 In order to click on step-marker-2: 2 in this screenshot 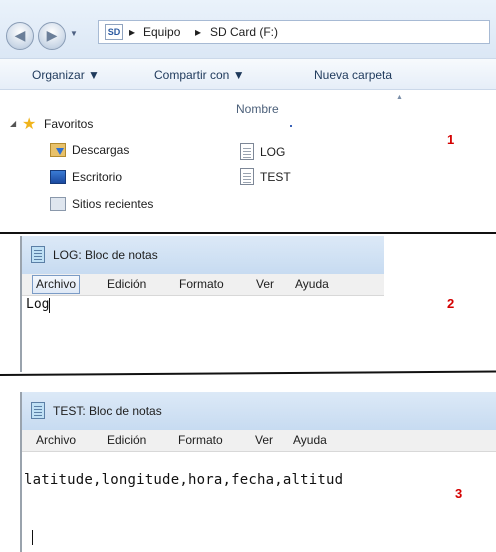, I will do `click(451, 303)`.